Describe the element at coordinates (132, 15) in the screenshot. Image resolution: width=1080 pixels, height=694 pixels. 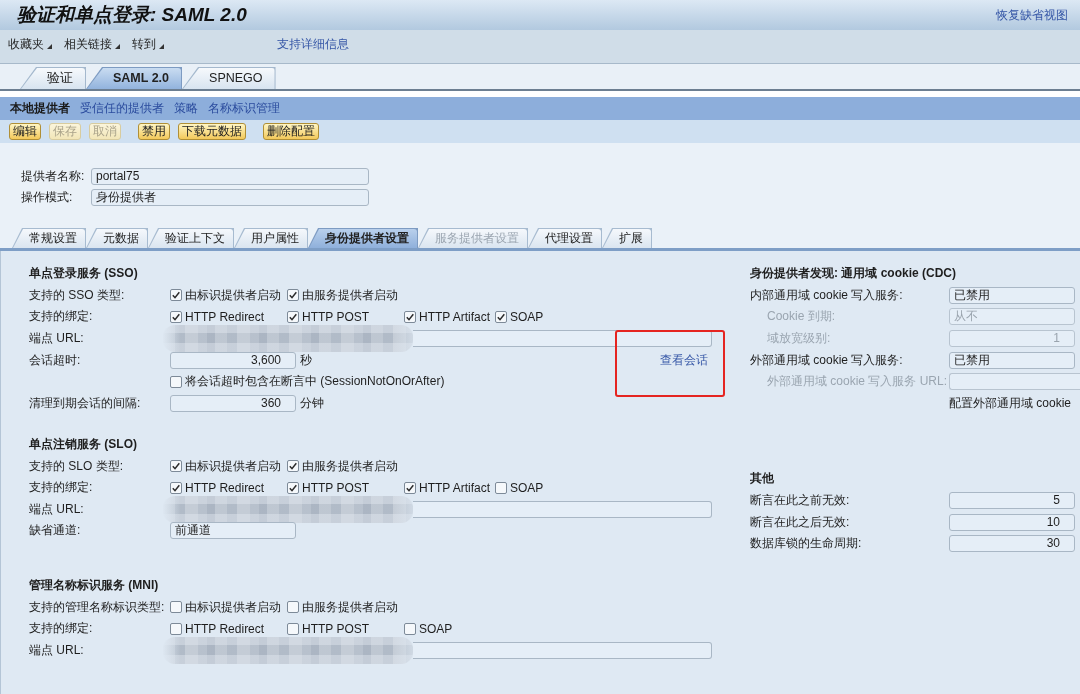
I see `page-title: 验证和单点登录: SAML 2.0` at that location.